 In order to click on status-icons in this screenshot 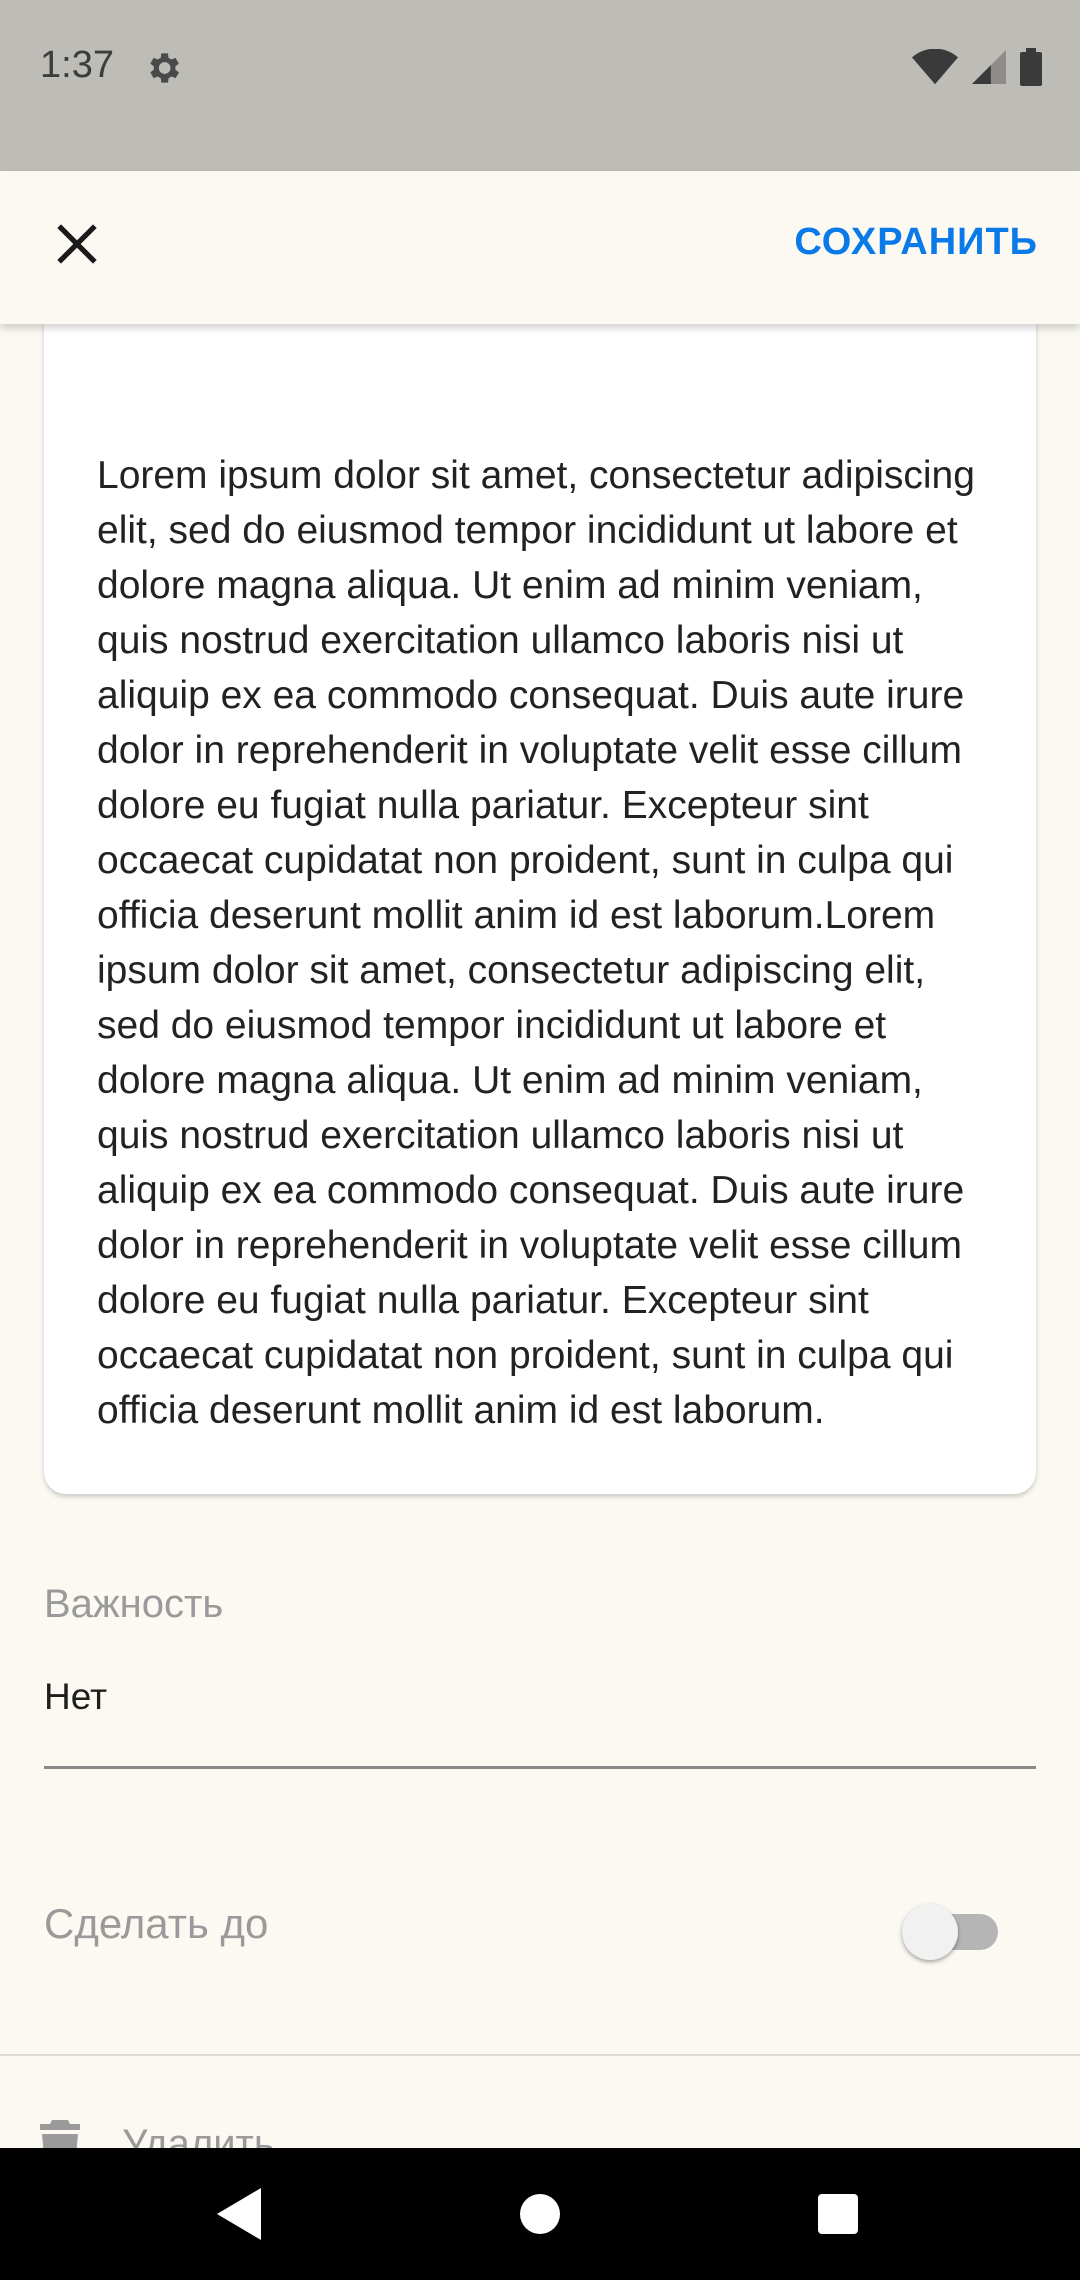, I will do `click(977, 67)`.